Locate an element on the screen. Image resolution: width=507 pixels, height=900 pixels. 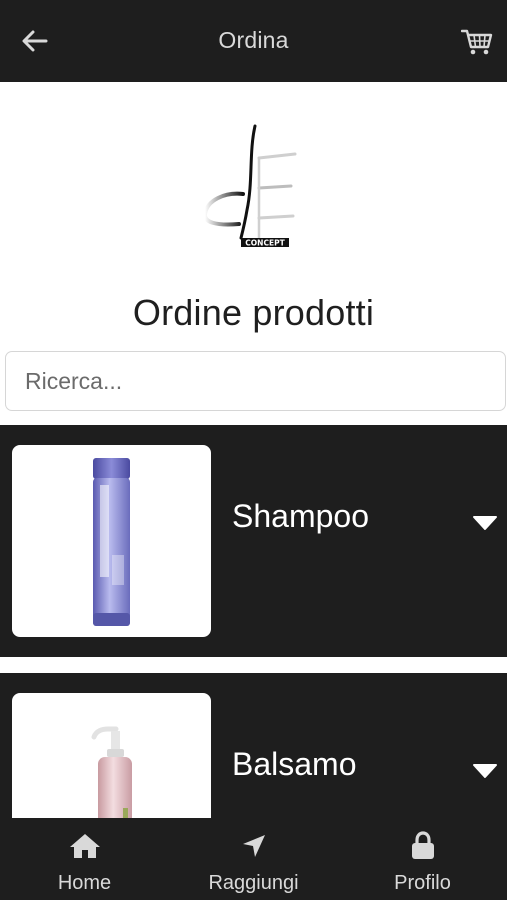
back-button is located at coordinates (35, 41).